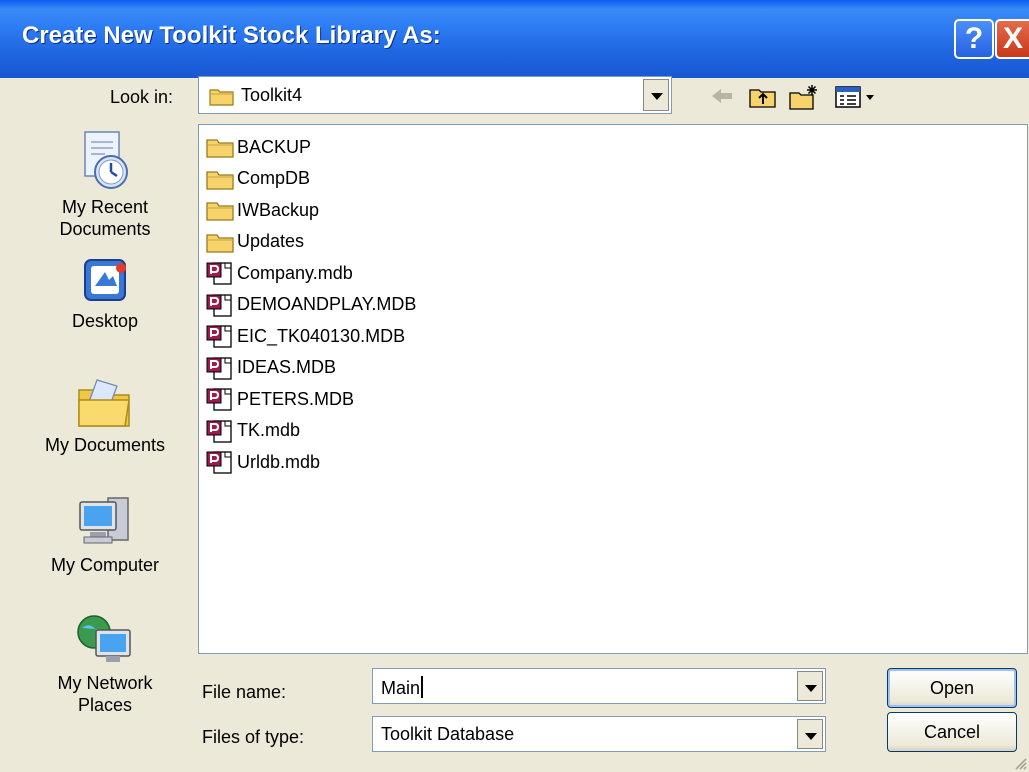 Image resolution: width=1029 pixels, height=772 pixels. Describe the element at coordinates (105, 445) in the screenshot. I see `place-label: My Documents` at that location.